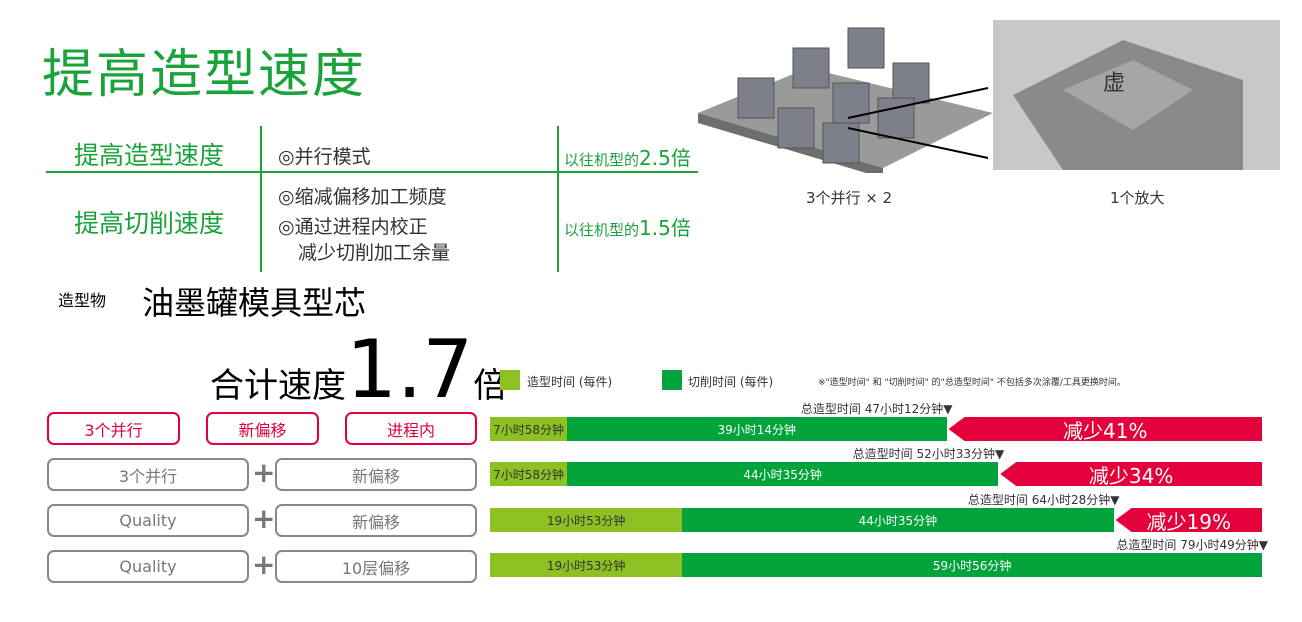 The image size is (1302, 622). I want to click on bar-cut: 39小时14分钟, so click(757, 429).